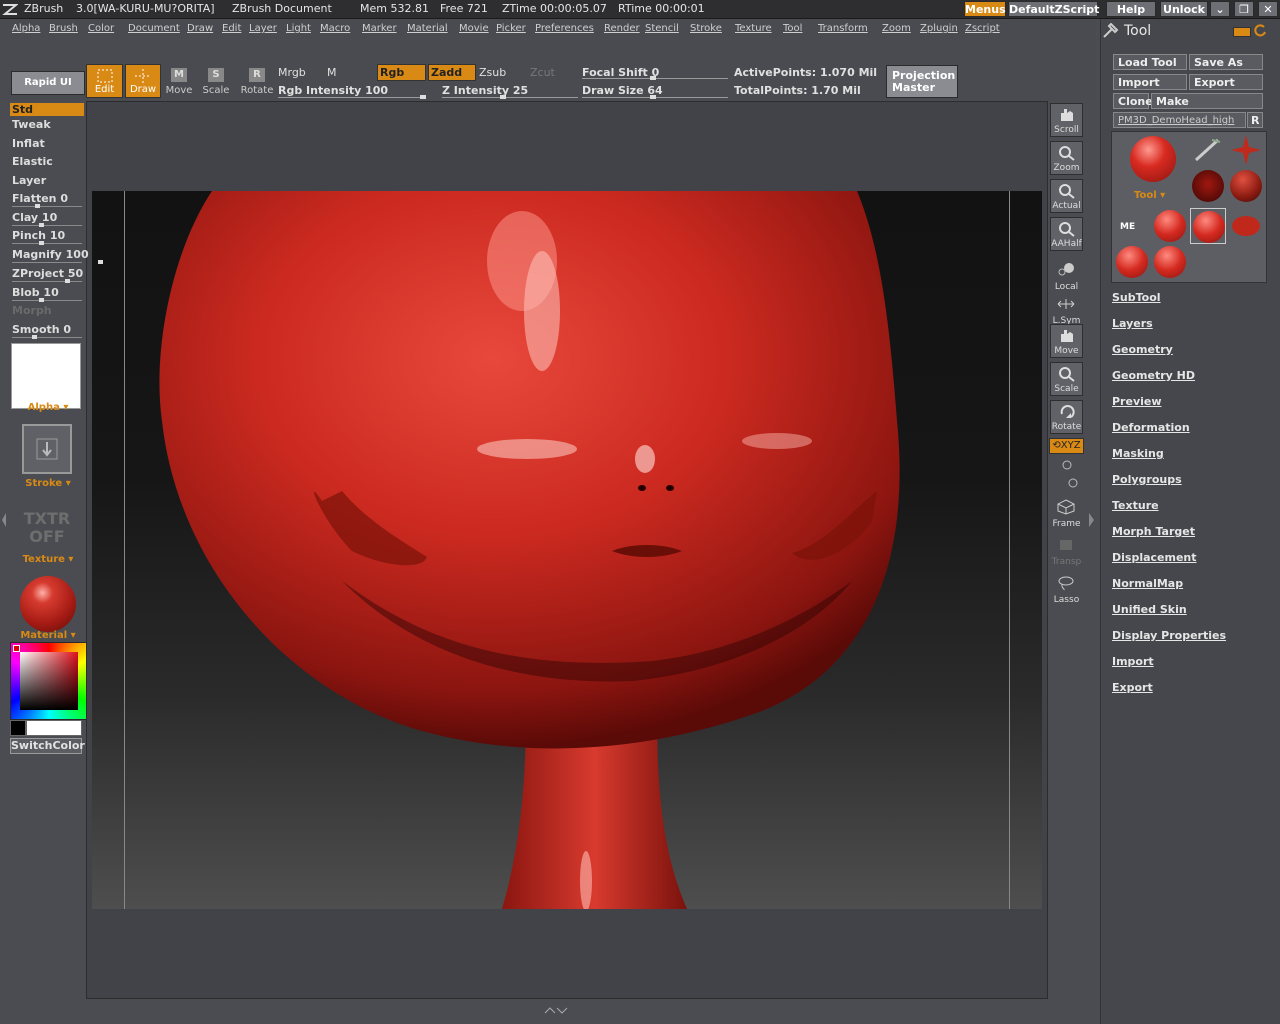  Describe the element at coordinates (1226, 82) in the screenshot. I see `export-button: Export` at that location.